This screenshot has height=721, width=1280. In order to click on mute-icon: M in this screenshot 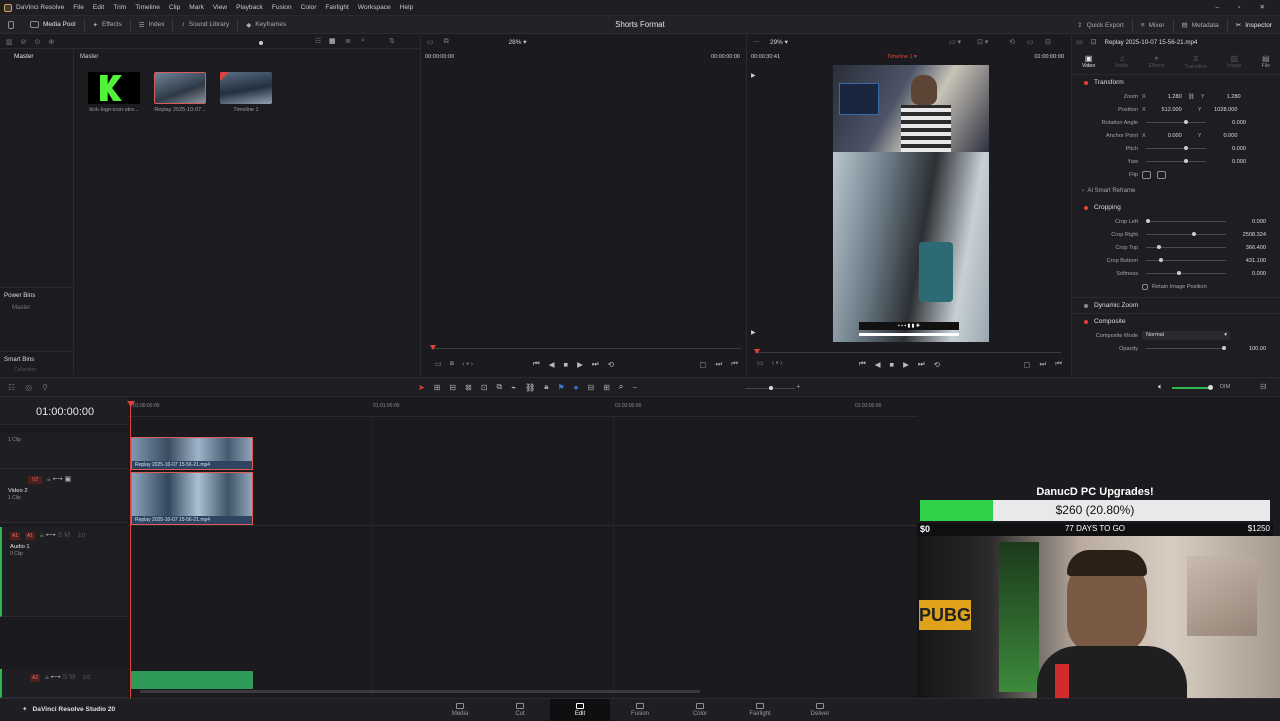, I will do `click(67, 535)`.